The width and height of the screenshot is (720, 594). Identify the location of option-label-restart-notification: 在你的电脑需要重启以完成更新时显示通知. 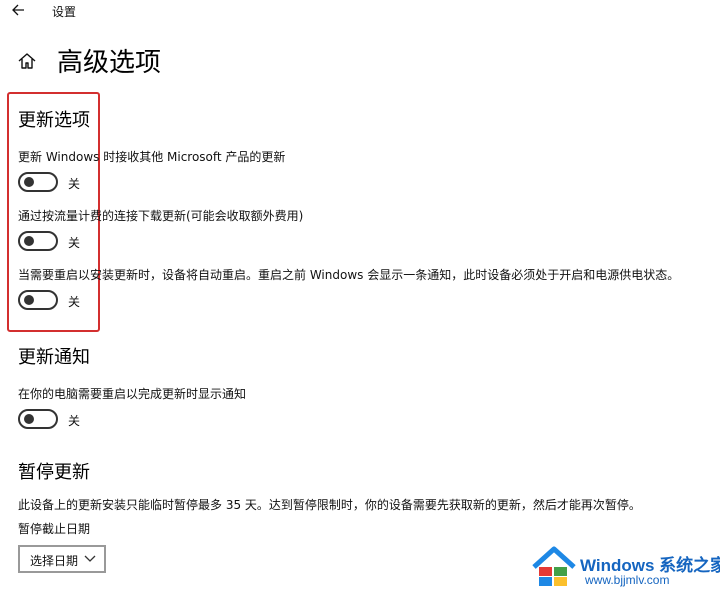
(132, 394).